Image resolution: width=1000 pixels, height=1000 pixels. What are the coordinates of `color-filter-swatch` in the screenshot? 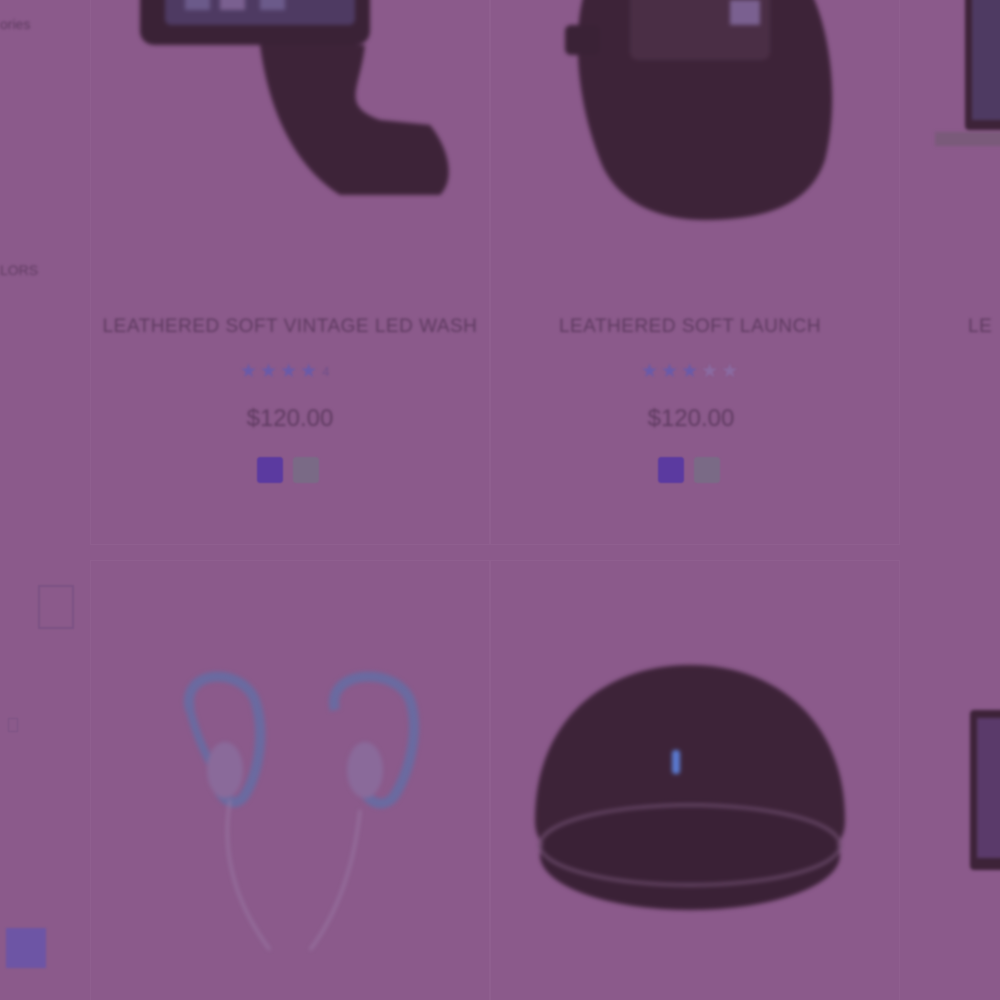 It's located at (26, 948).